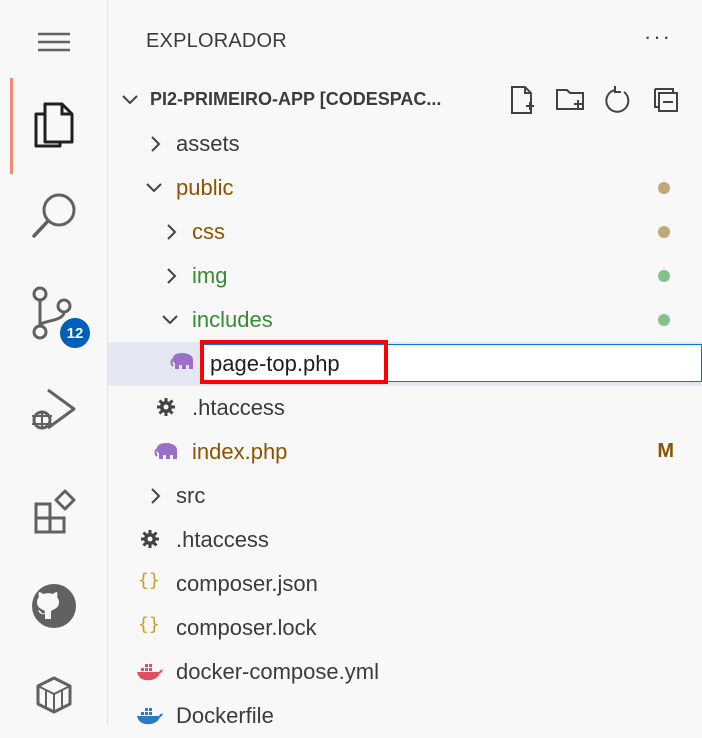 The image size is (702, 738). What do you see at coordinates (405, 188) in the screenshot?
I see `tree-item-public: public` at bounding box center [405, 188].